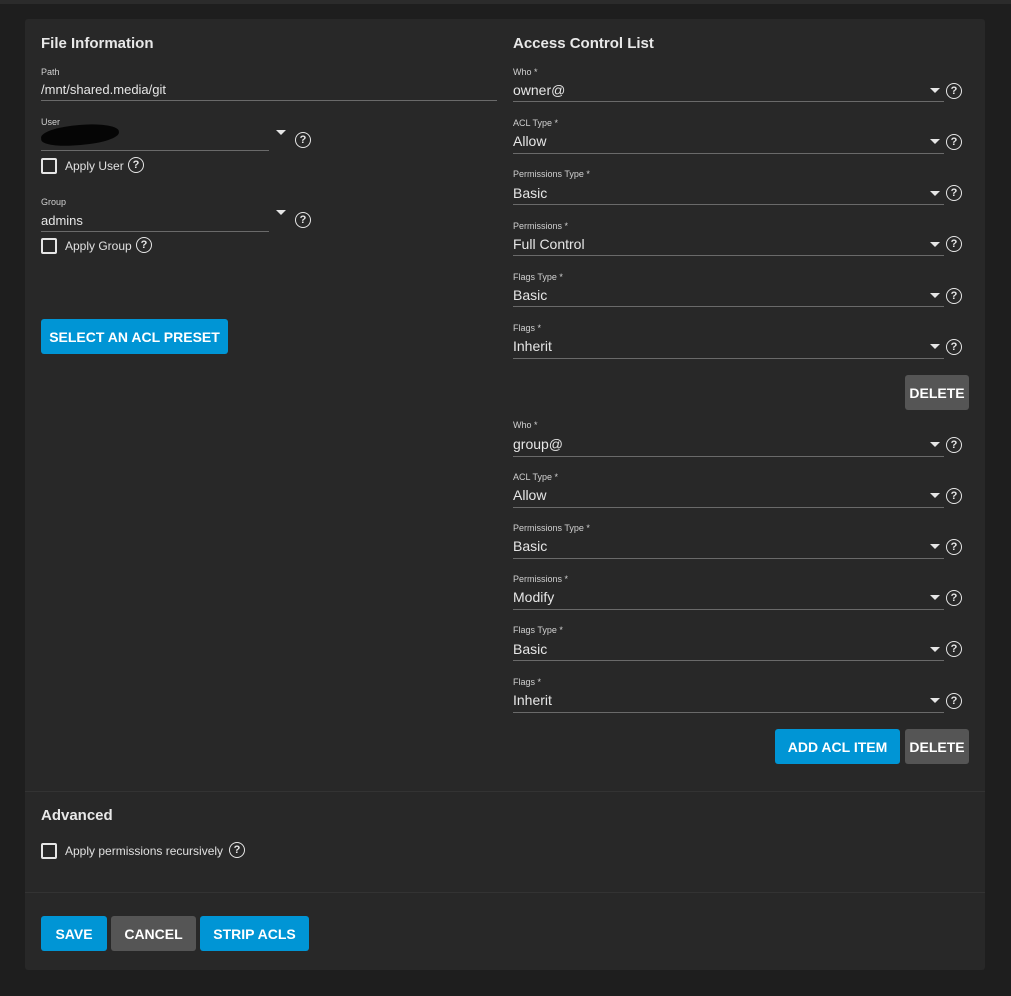  I want to click on path-value: /mnt/shared.media/git, so click(103, 89).